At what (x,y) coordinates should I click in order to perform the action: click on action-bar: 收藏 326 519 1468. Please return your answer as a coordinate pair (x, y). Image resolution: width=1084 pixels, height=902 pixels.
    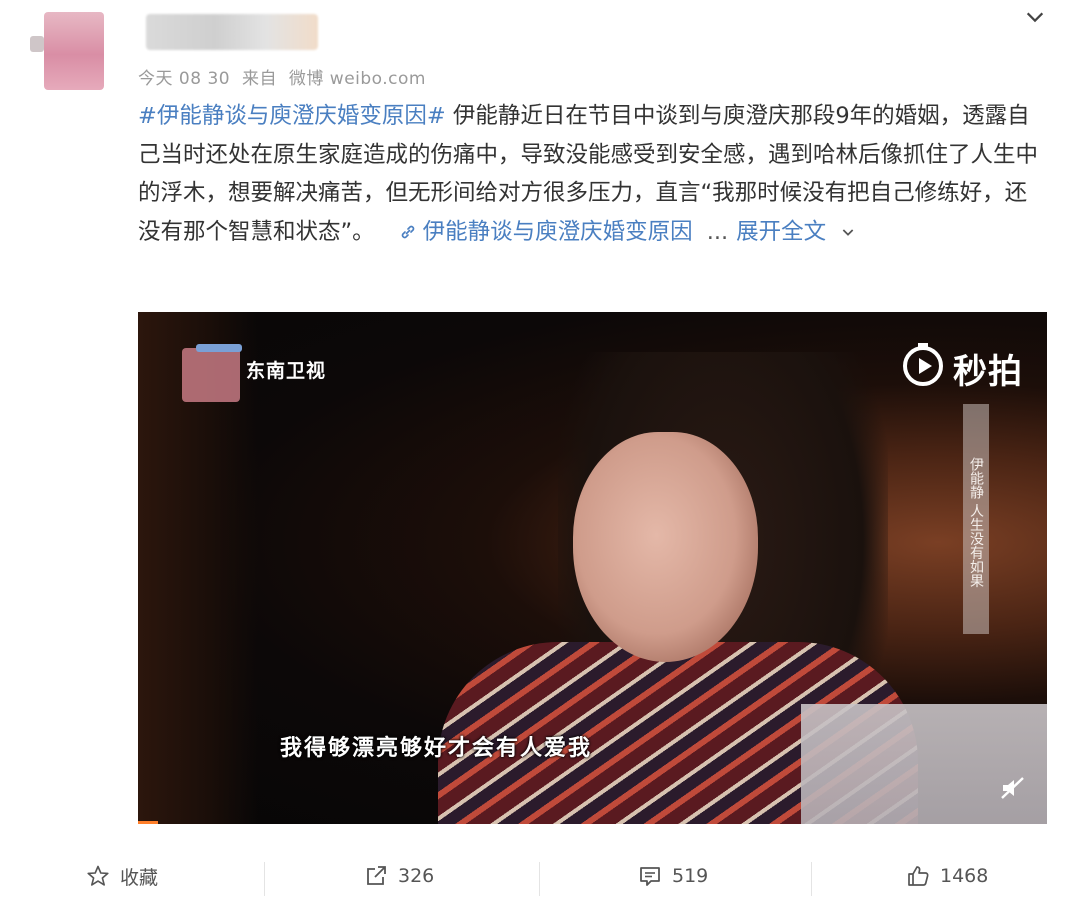
    Looking at the image, I should click on (542, 876).